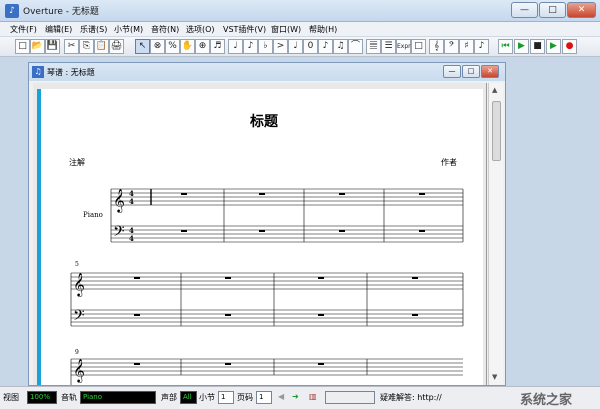  Describe the element at coordinates (494, 377) in the screenshot. I see `scroll-down-icon: ▼` at that location.